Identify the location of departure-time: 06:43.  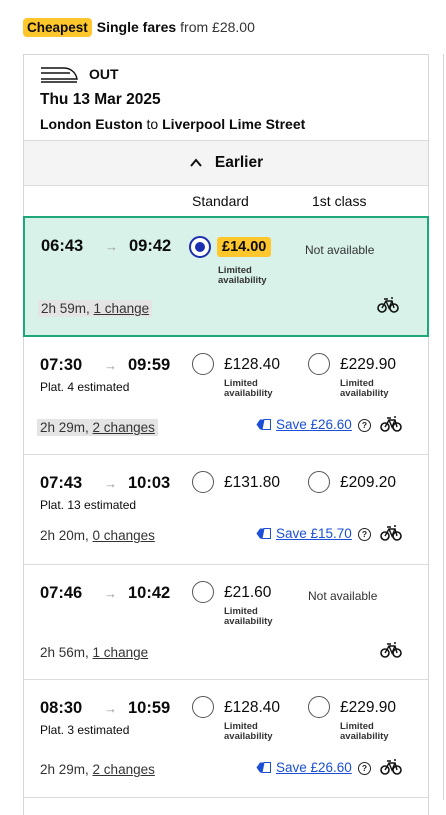
(62, 246).